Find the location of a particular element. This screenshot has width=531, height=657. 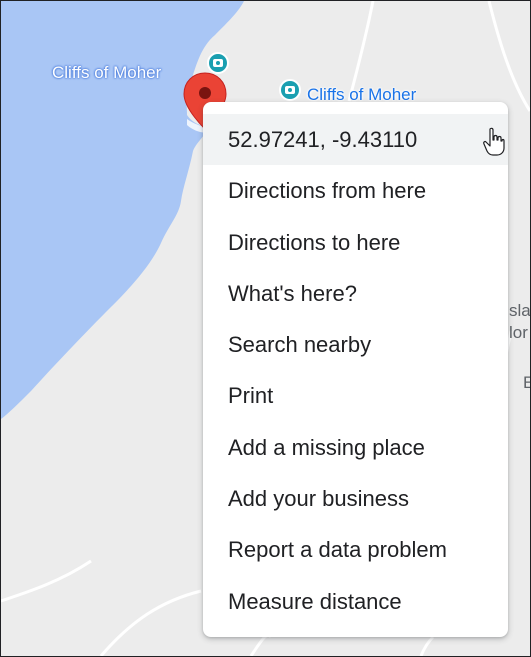

menu-item-add-missing-place: Add a missing place is located at coordinates (355, 447).